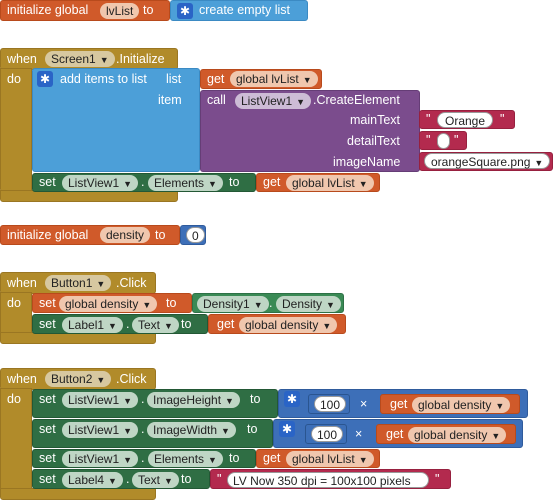  I want to click on density1-dropdown: Density1 ▼, so click(233, 304).